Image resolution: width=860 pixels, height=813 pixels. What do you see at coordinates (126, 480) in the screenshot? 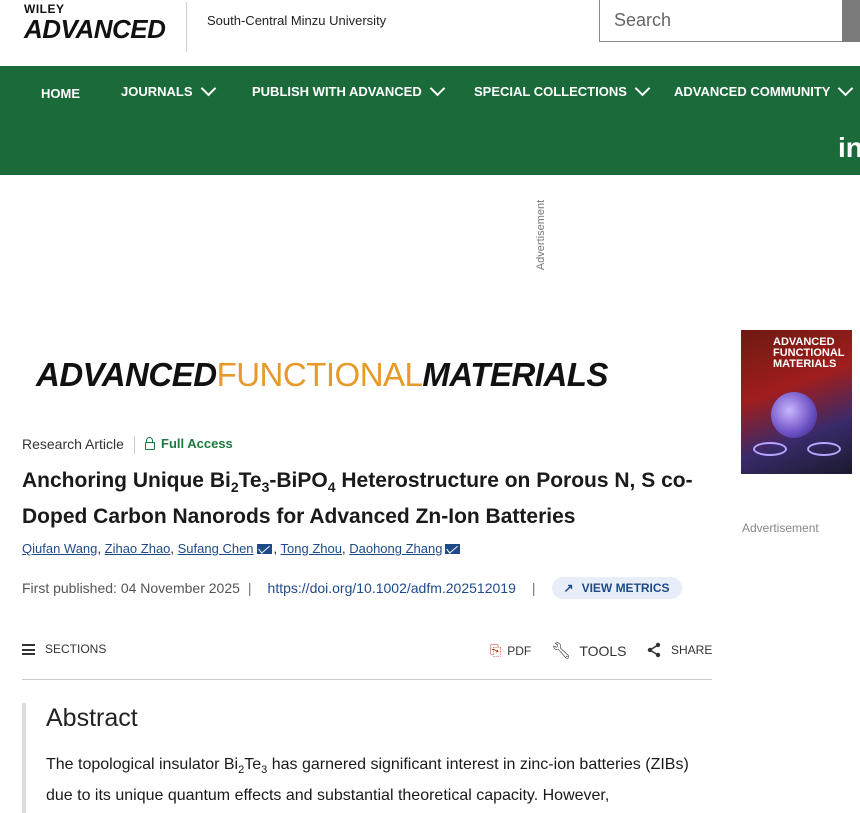
I see `title-part: Anchoring Unique Bi` at bounding box center [126, 480].